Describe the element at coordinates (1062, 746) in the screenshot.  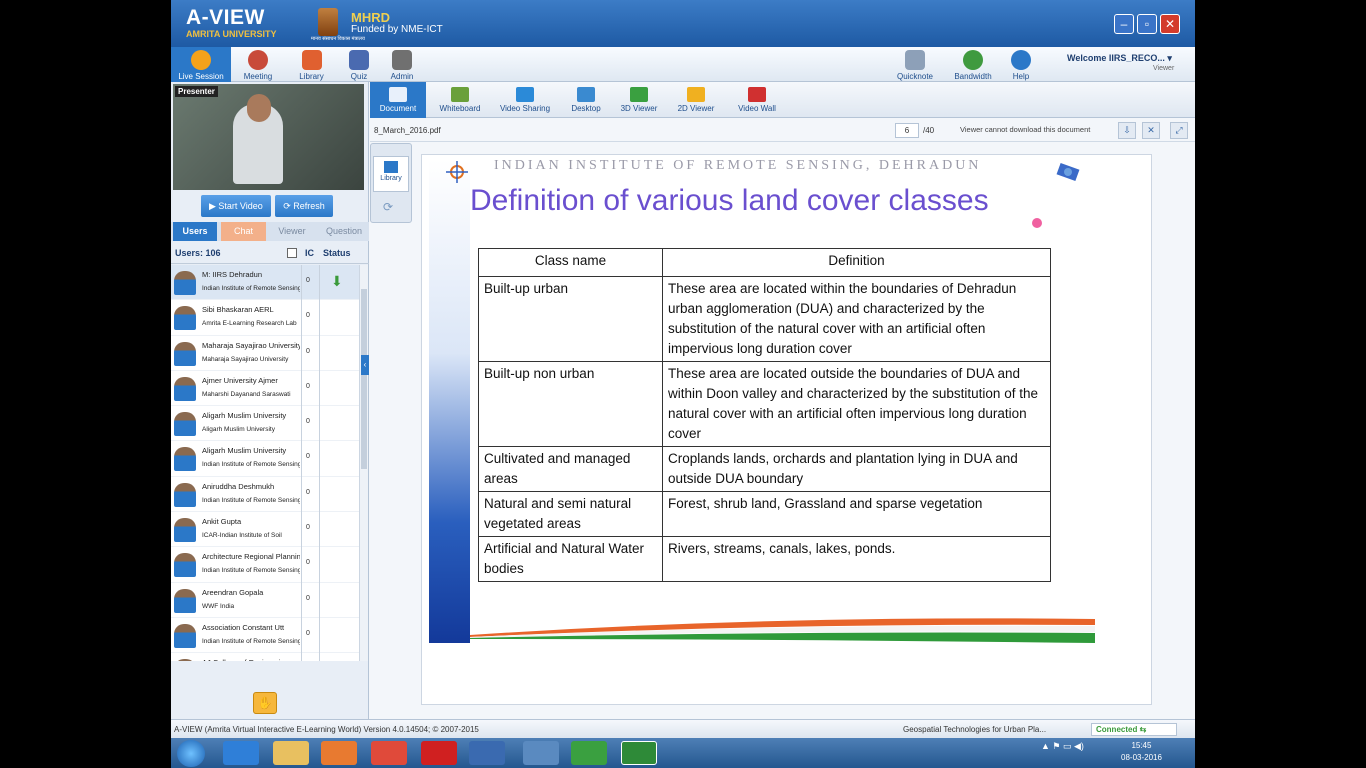
I see `system-tray: ▲ ⚑ ▭ ◀)` at that location.